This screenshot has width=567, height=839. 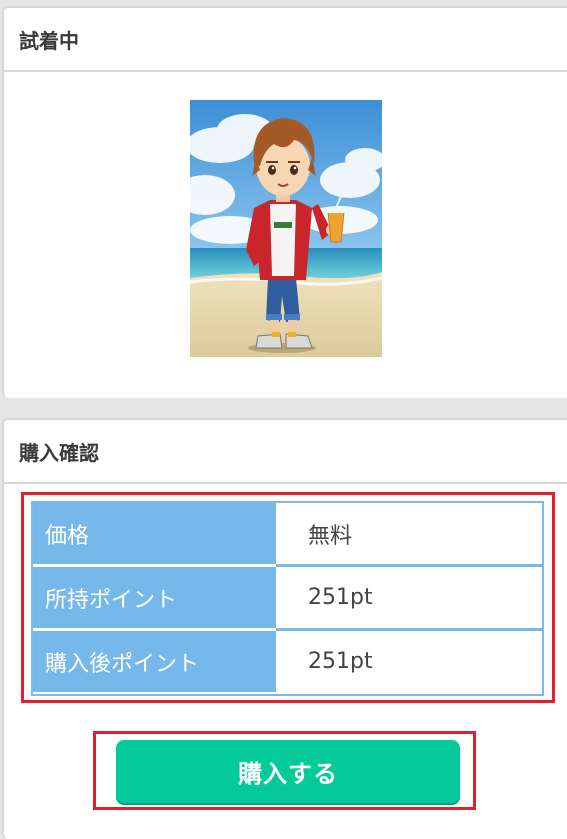 What do you see at coordinates (154, 533) in the screenshot?
I see `price-label: 価格` at bounding box center [154, 533].